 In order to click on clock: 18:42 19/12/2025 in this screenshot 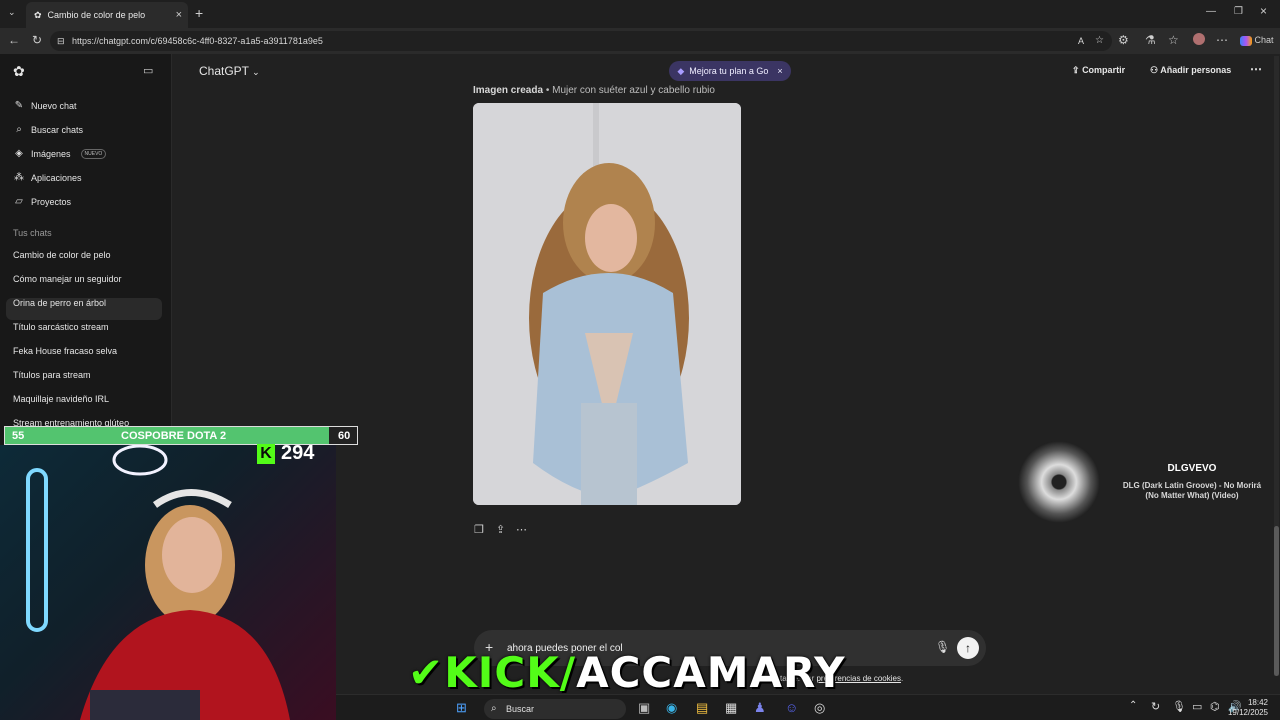, I will do `click(1248, 708)`.